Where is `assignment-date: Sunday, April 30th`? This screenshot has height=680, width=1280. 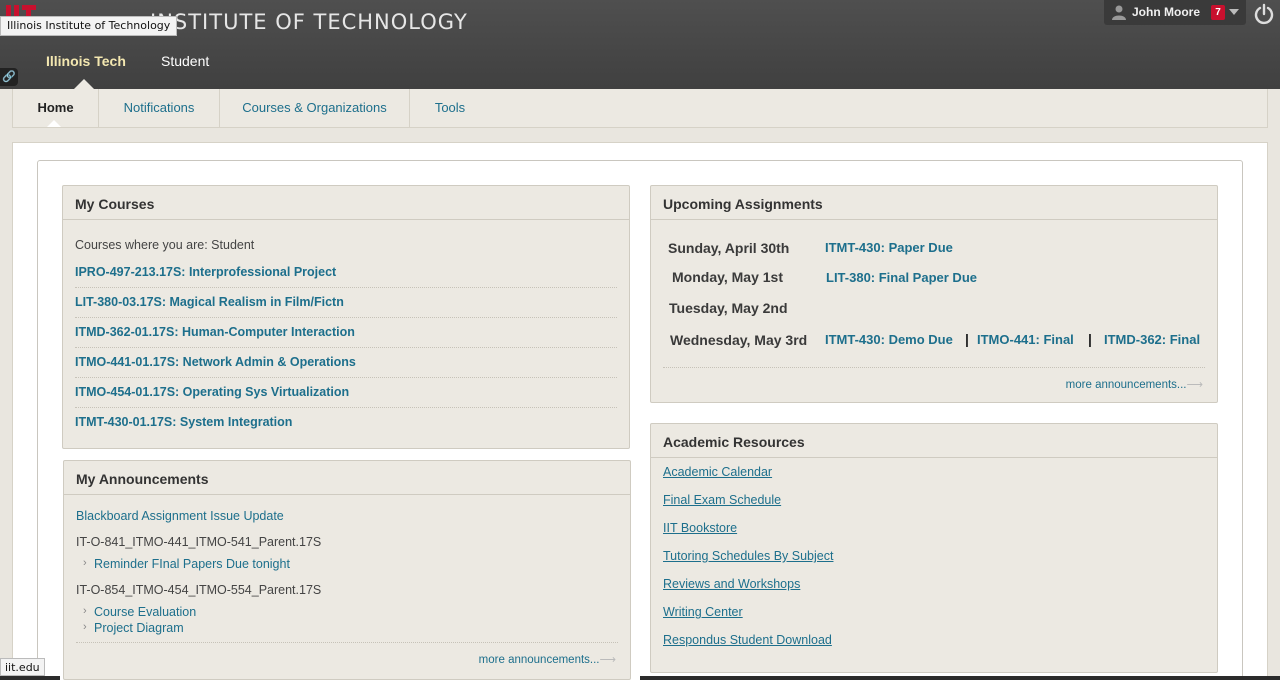
assignment-date: Sunday, April 30th is located at coordinates (729, 248).